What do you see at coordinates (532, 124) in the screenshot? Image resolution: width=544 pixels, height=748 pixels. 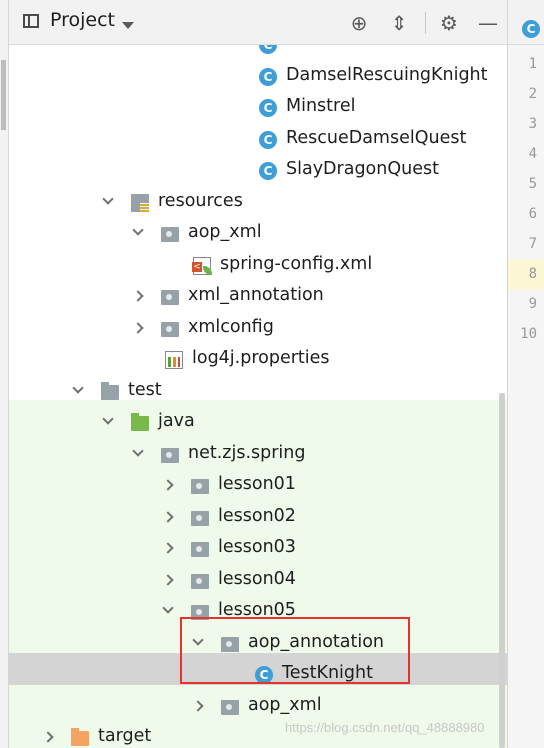 I see `line-number: 3` at bounding box center [532, 124].